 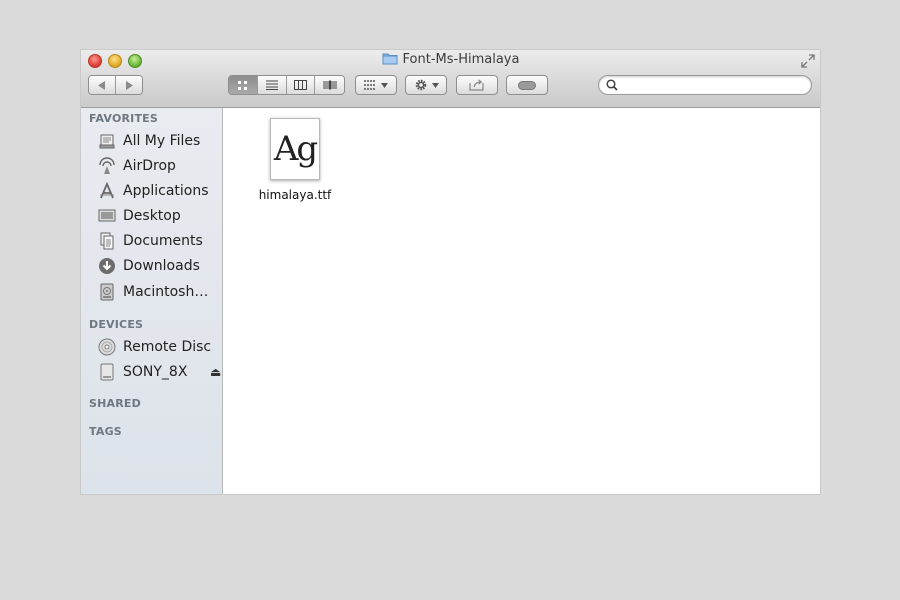 What do you see at coordinates (162, 141) in the screenshot?
I see `sidebar-item-label: All My Files` at bounding box center [162, 141].